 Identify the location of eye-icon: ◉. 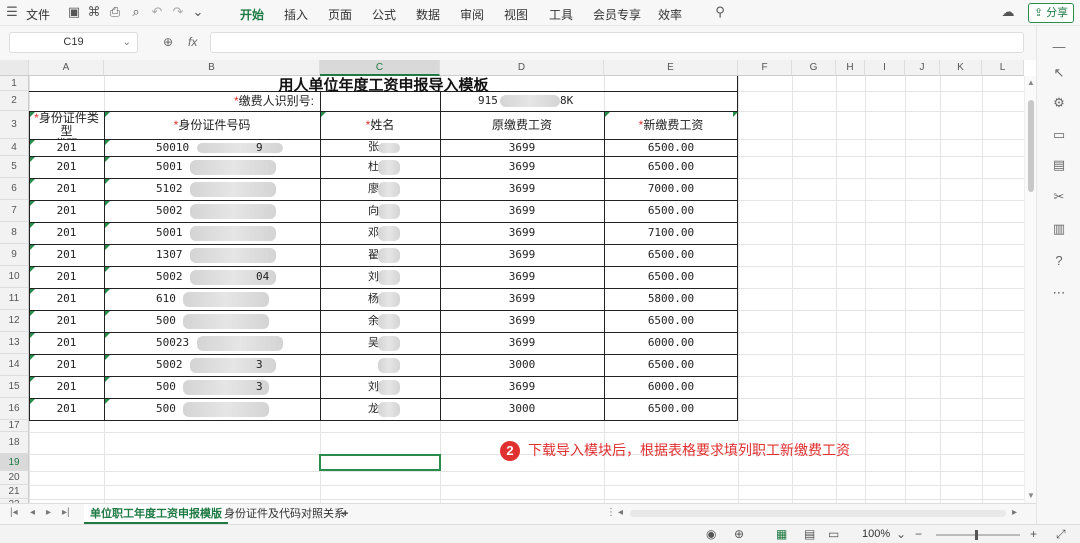
(711, 534).